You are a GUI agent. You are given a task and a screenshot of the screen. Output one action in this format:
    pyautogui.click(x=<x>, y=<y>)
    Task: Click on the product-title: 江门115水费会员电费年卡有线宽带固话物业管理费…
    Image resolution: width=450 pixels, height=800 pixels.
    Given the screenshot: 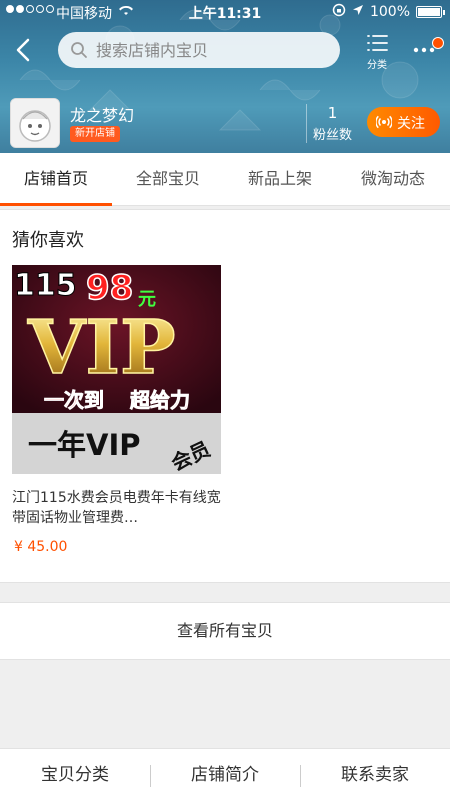 What is the action you would take?
    pyautogui.click(x=119, y=508)
    